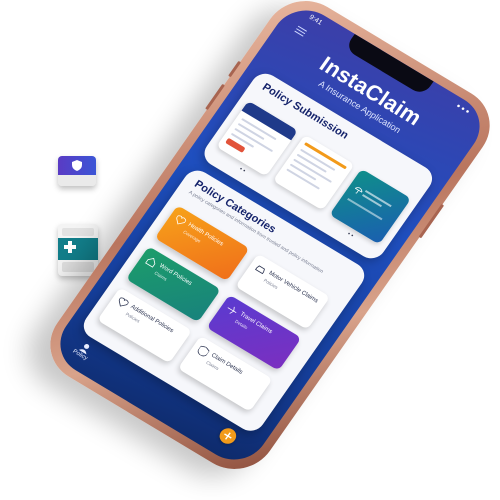  I want to click on shield-outline-icon, so click(203, 351).